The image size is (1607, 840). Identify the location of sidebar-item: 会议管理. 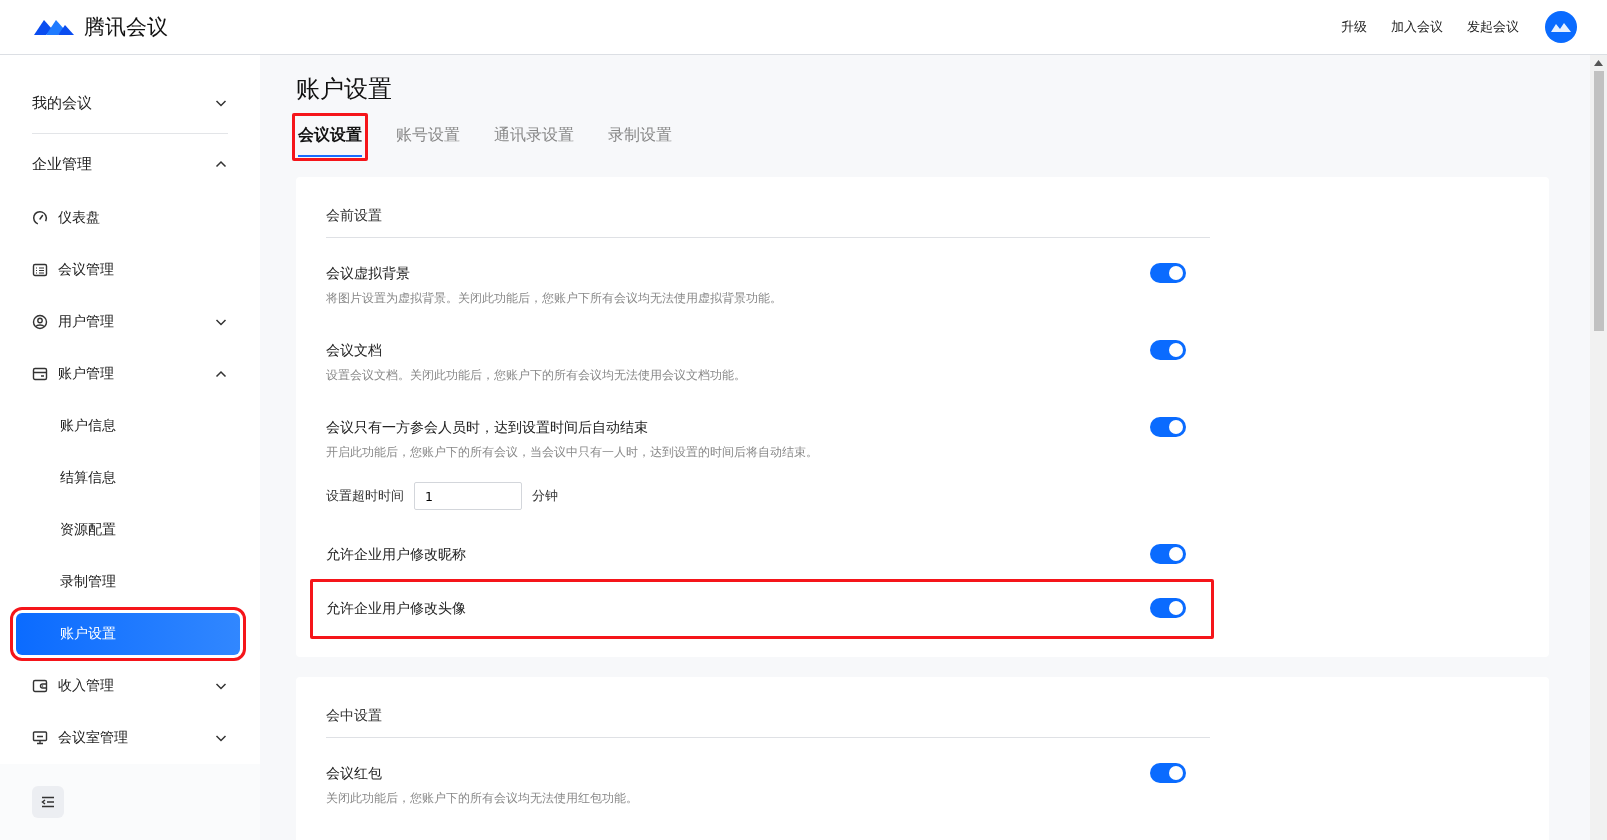
(130, 270).